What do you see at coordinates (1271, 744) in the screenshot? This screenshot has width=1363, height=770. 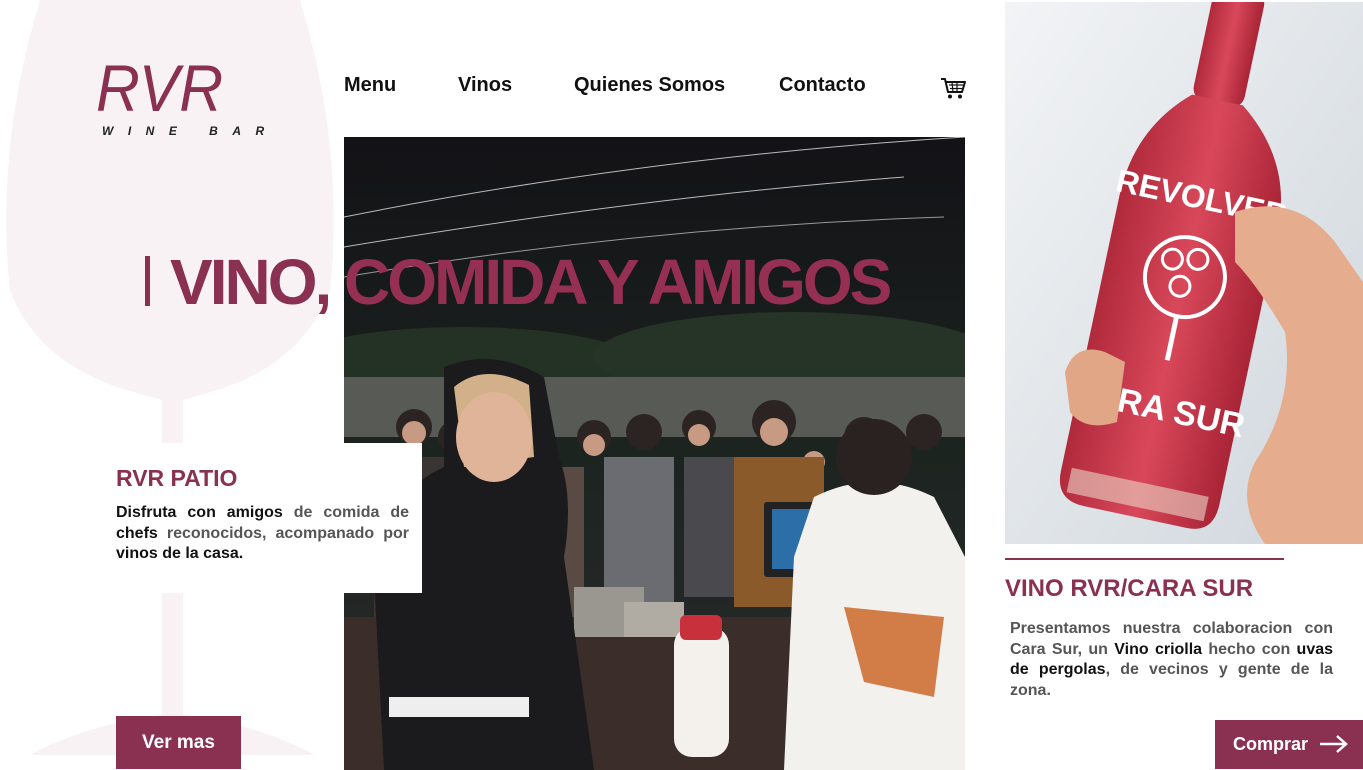 I see `comprar-button-label: Comprar` at bounding box center [1271, 744].